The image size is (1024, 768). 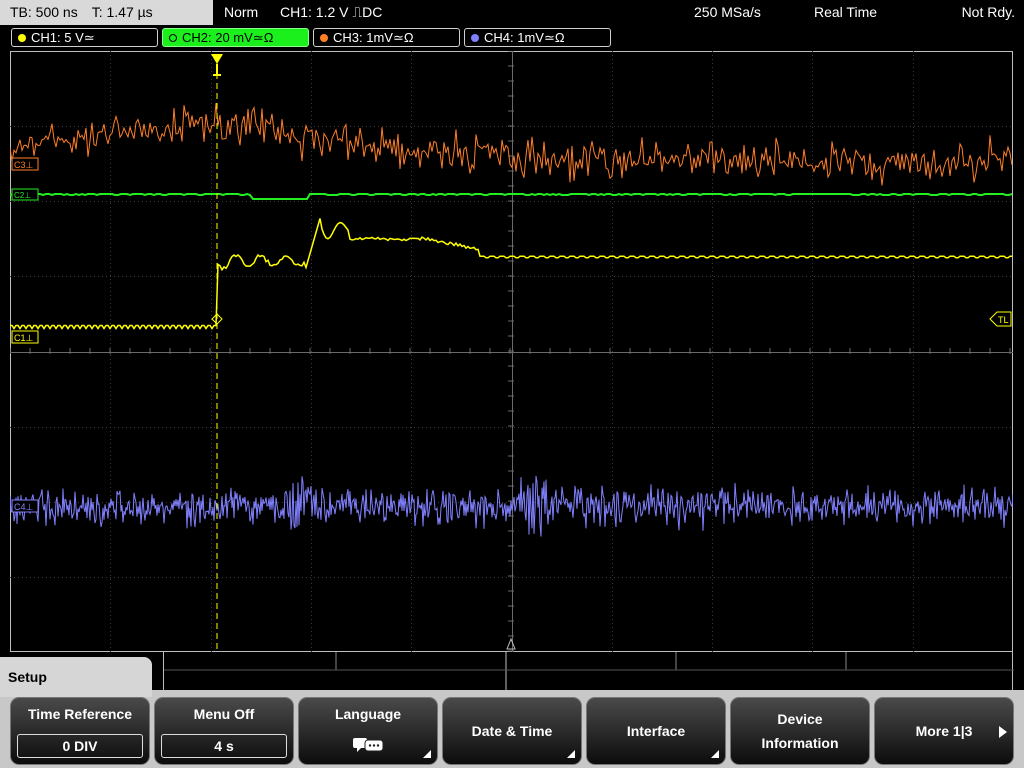 I want to click on ch3-color-dot, so click(x=324, y=38).